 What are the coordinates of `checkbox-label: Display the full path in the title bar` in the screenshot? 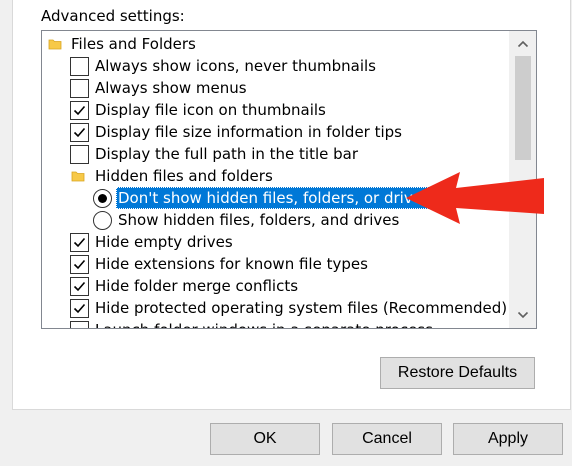 It's located at (227, 154).